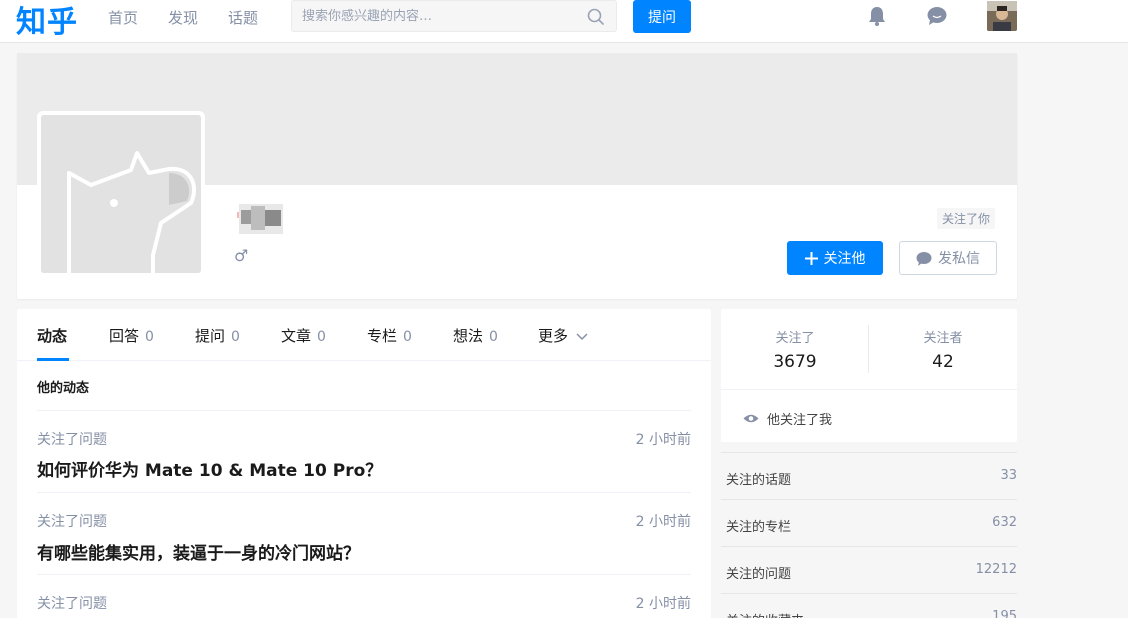 The height and width of the screenshot is (618, 1128). What do you see at coordinates (869, 522) in the screenshot?
I see `list-item: 关注的专栏 632` at bounding box center [869, 522].